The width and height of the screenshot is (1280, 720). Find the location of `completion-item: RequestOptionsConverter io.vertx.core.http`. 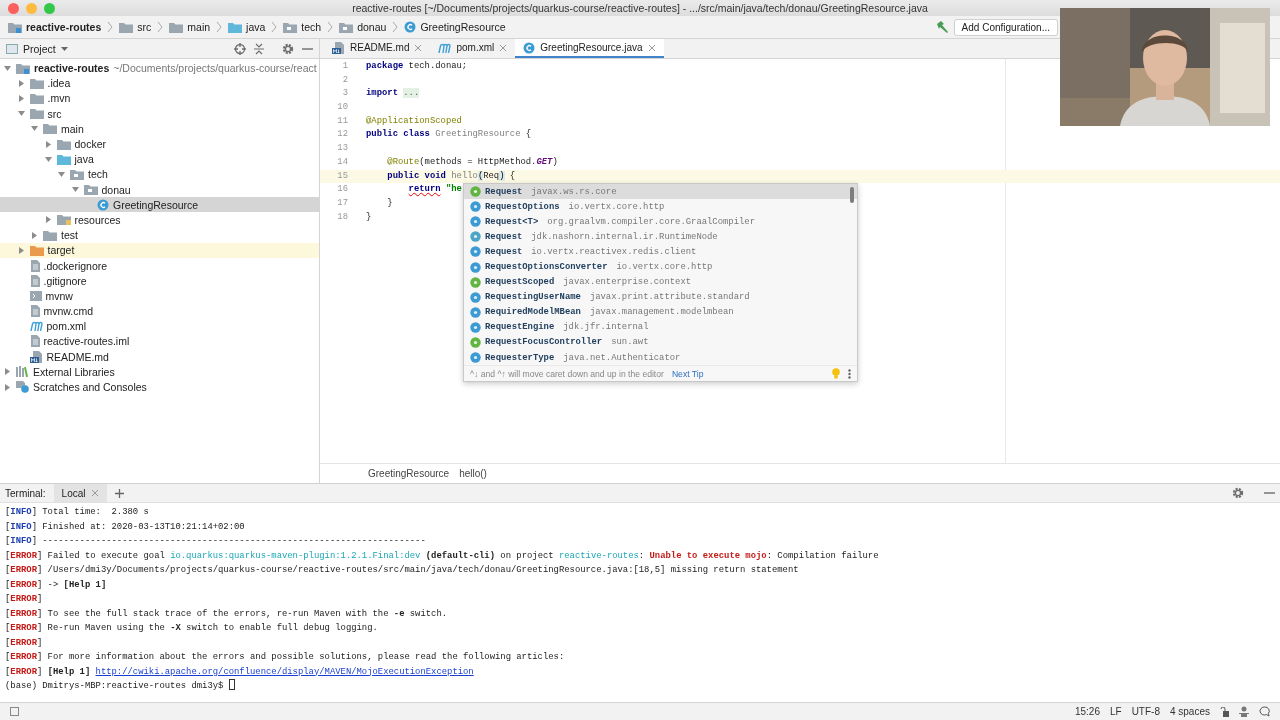

completion-item: RequestOptionsConverter io.vertx.core.http is located at coordinates (660, 267).